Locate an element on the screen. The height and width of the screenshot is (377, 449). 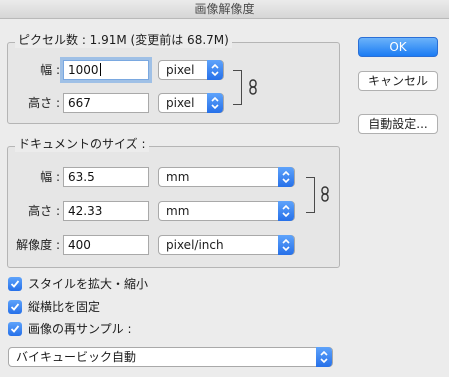
ok-button: OK is located at coordinates (398, 47).